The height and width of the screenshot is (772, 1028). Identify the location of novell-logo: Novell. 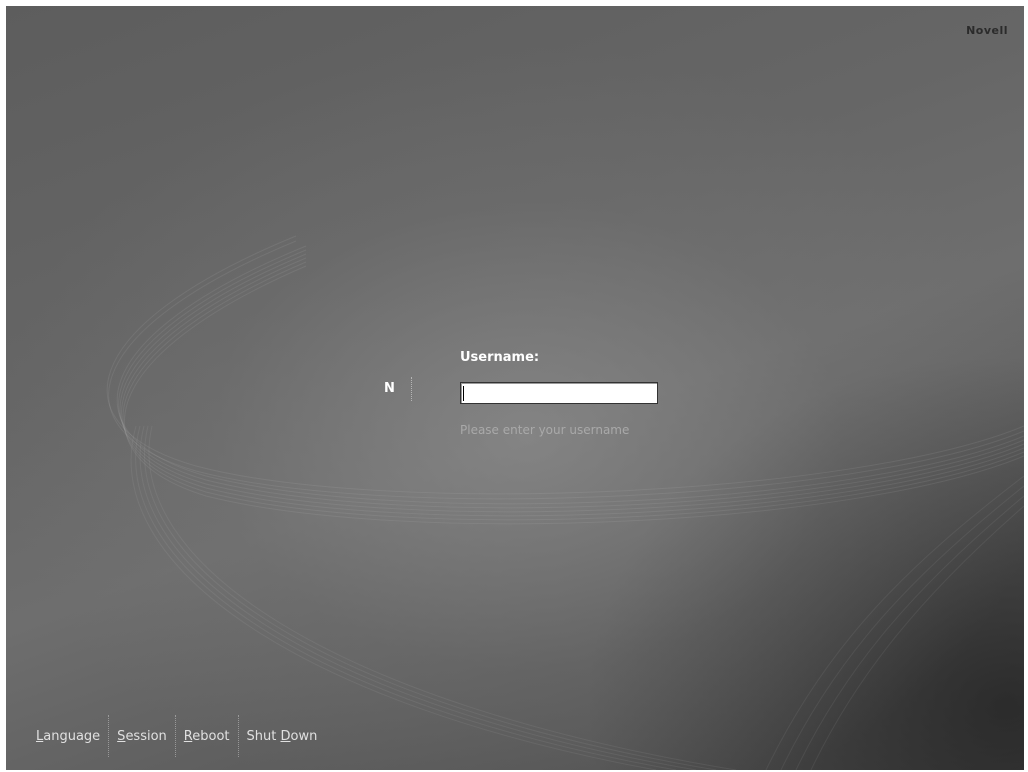
(987, 30).